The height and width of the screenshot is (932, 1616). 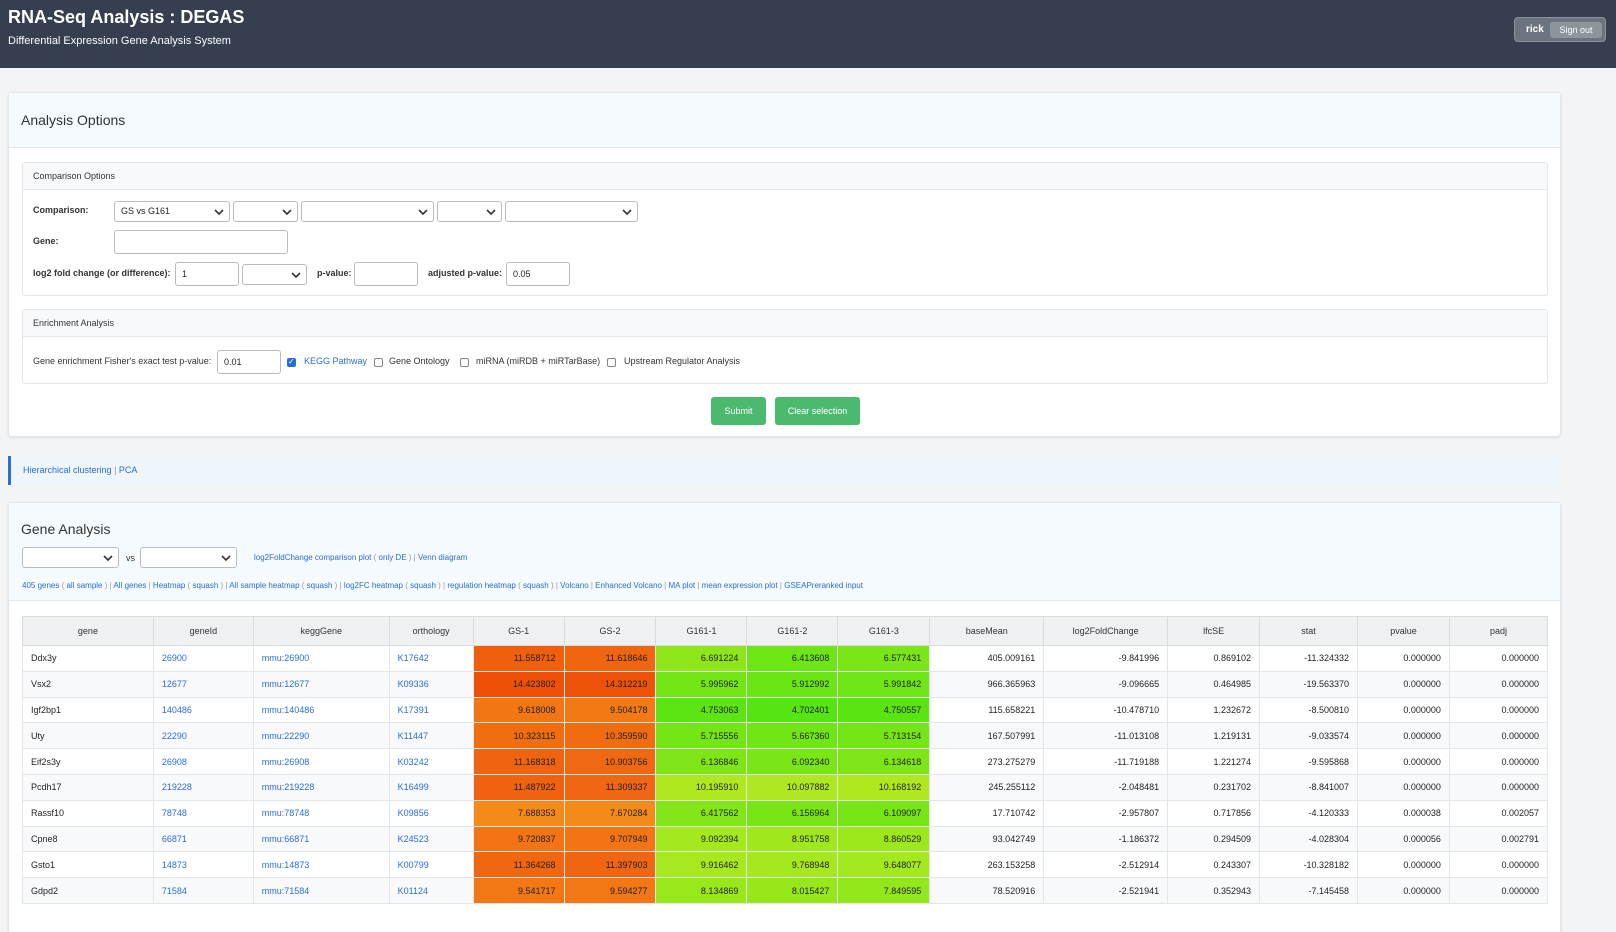 What do you see at coordinates (321, 839) in the screenshot?
I see `kegg-gene-link: mmu:66871` at bounding box center [321, 839].